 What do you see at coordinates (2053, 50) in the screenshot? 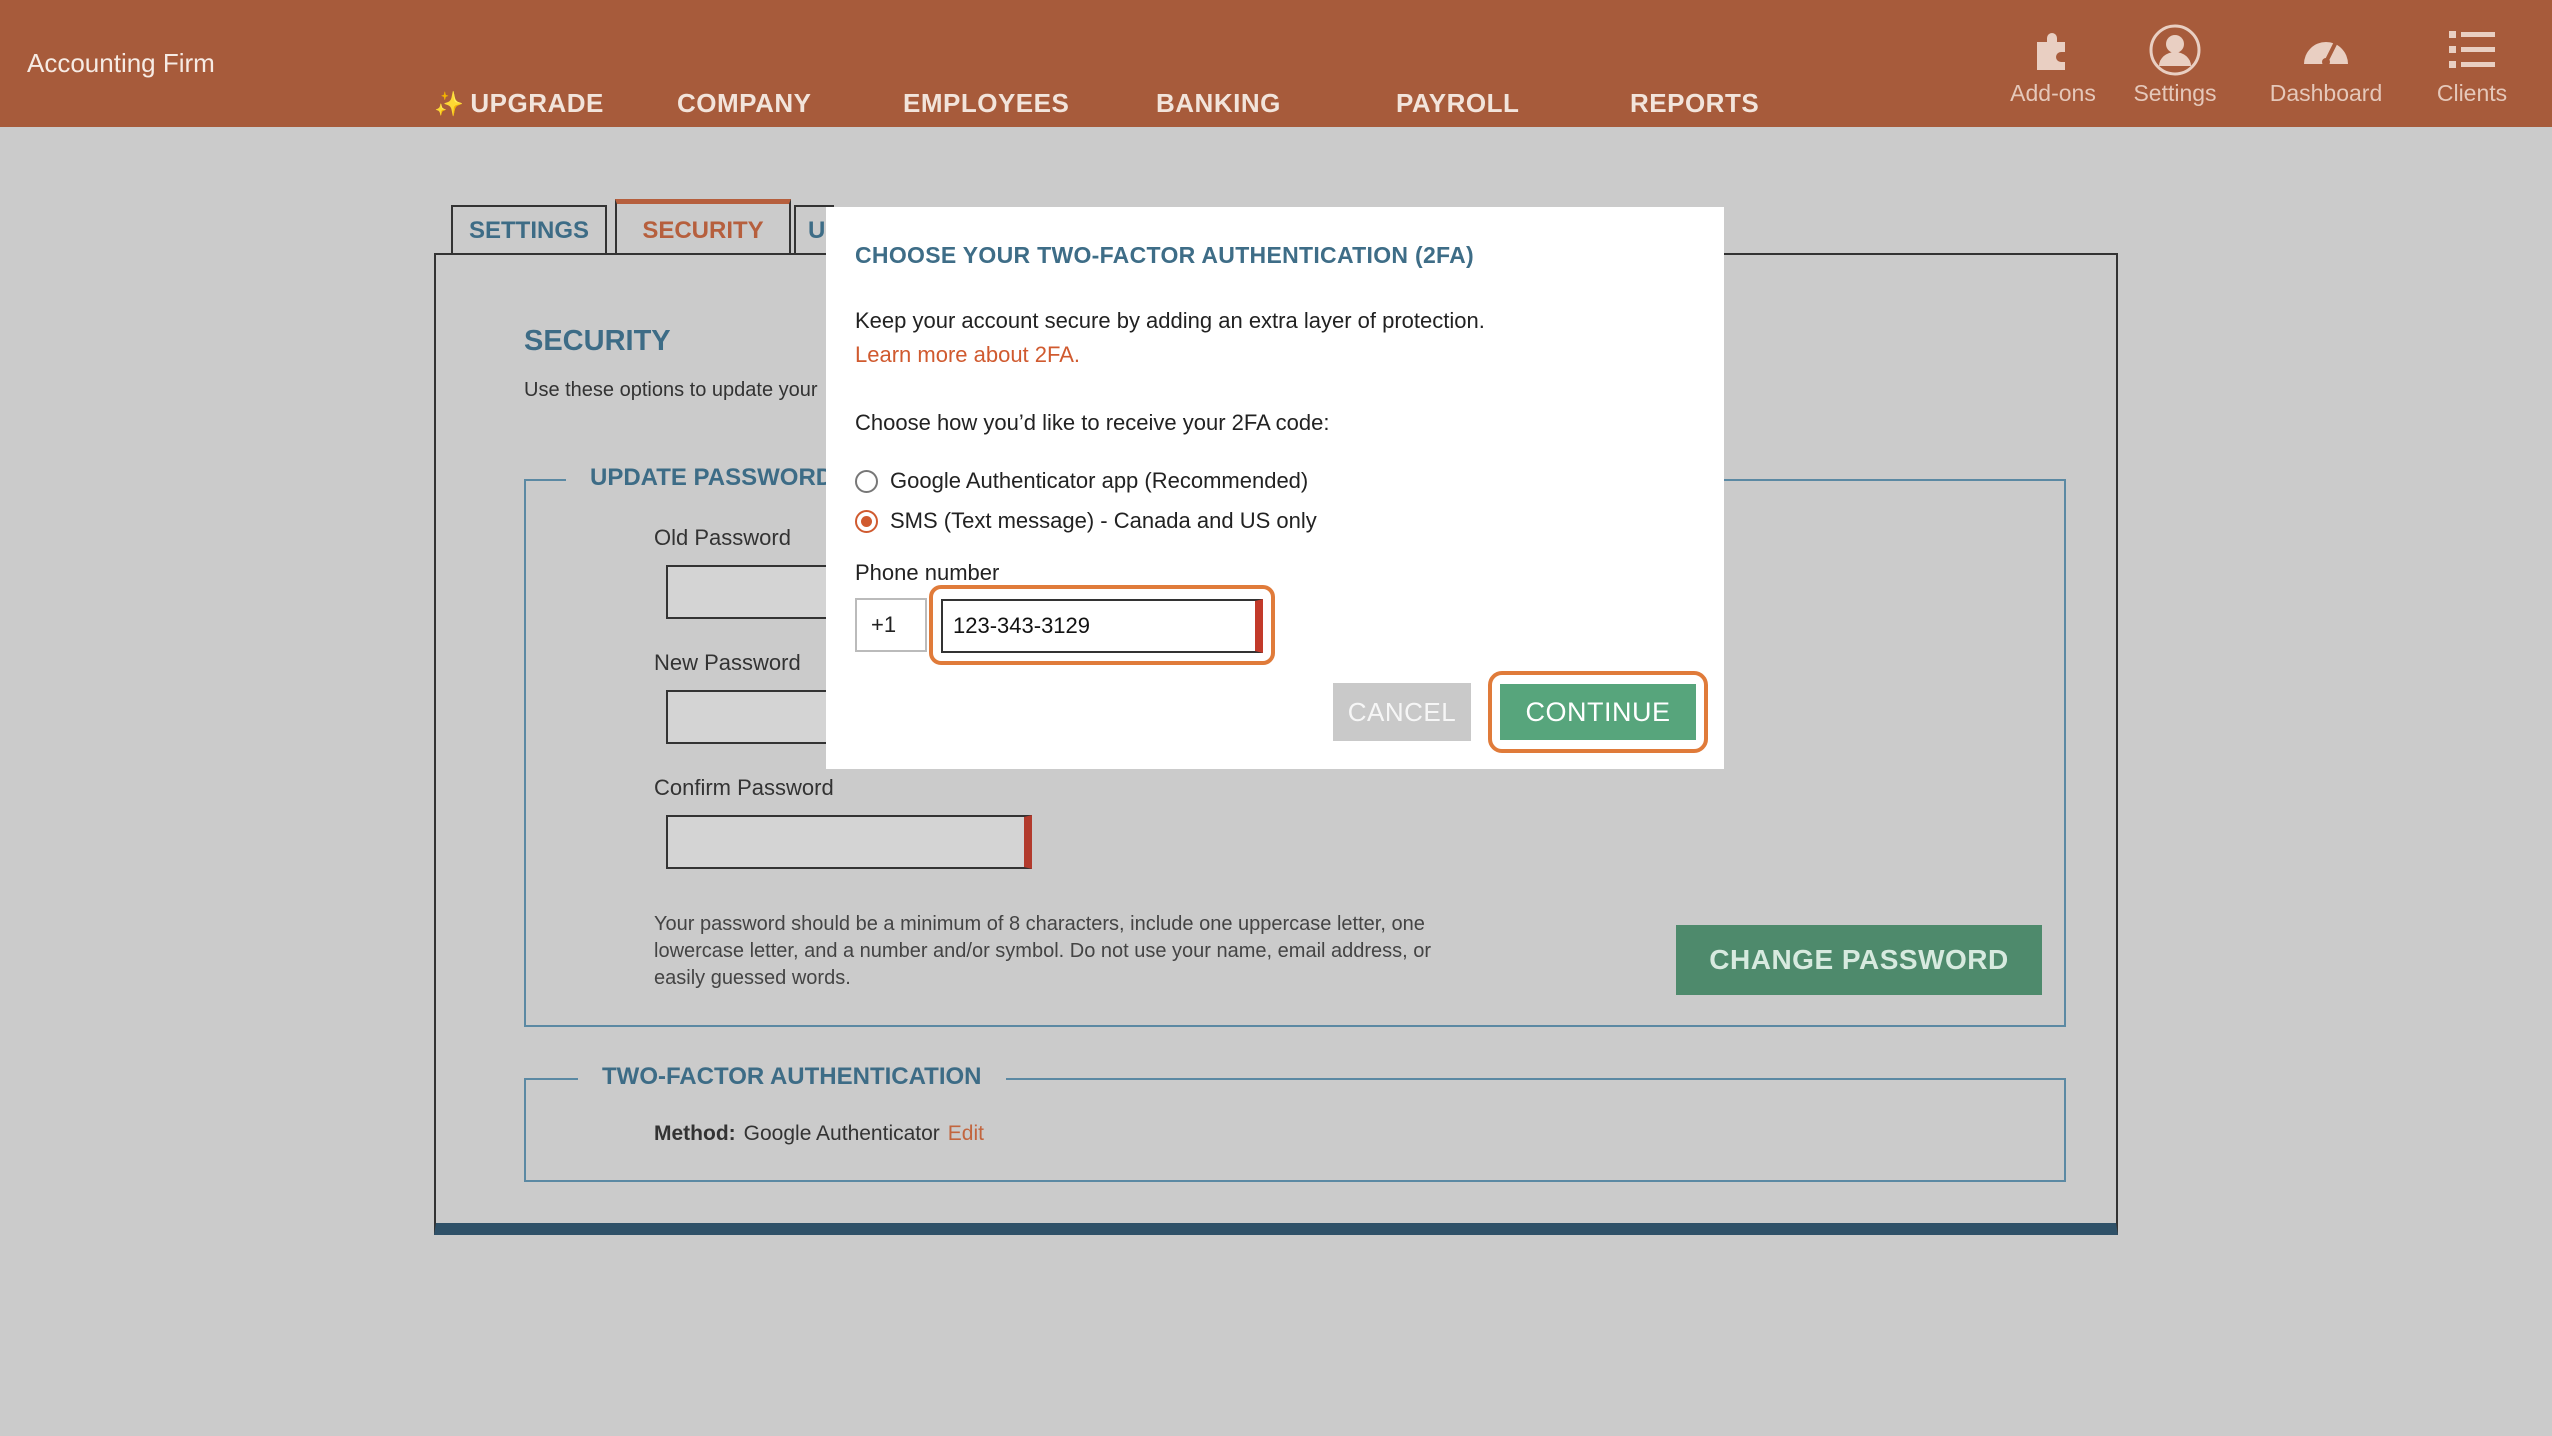
I see `puzzle-icon` at bounding box center [2053, 50].